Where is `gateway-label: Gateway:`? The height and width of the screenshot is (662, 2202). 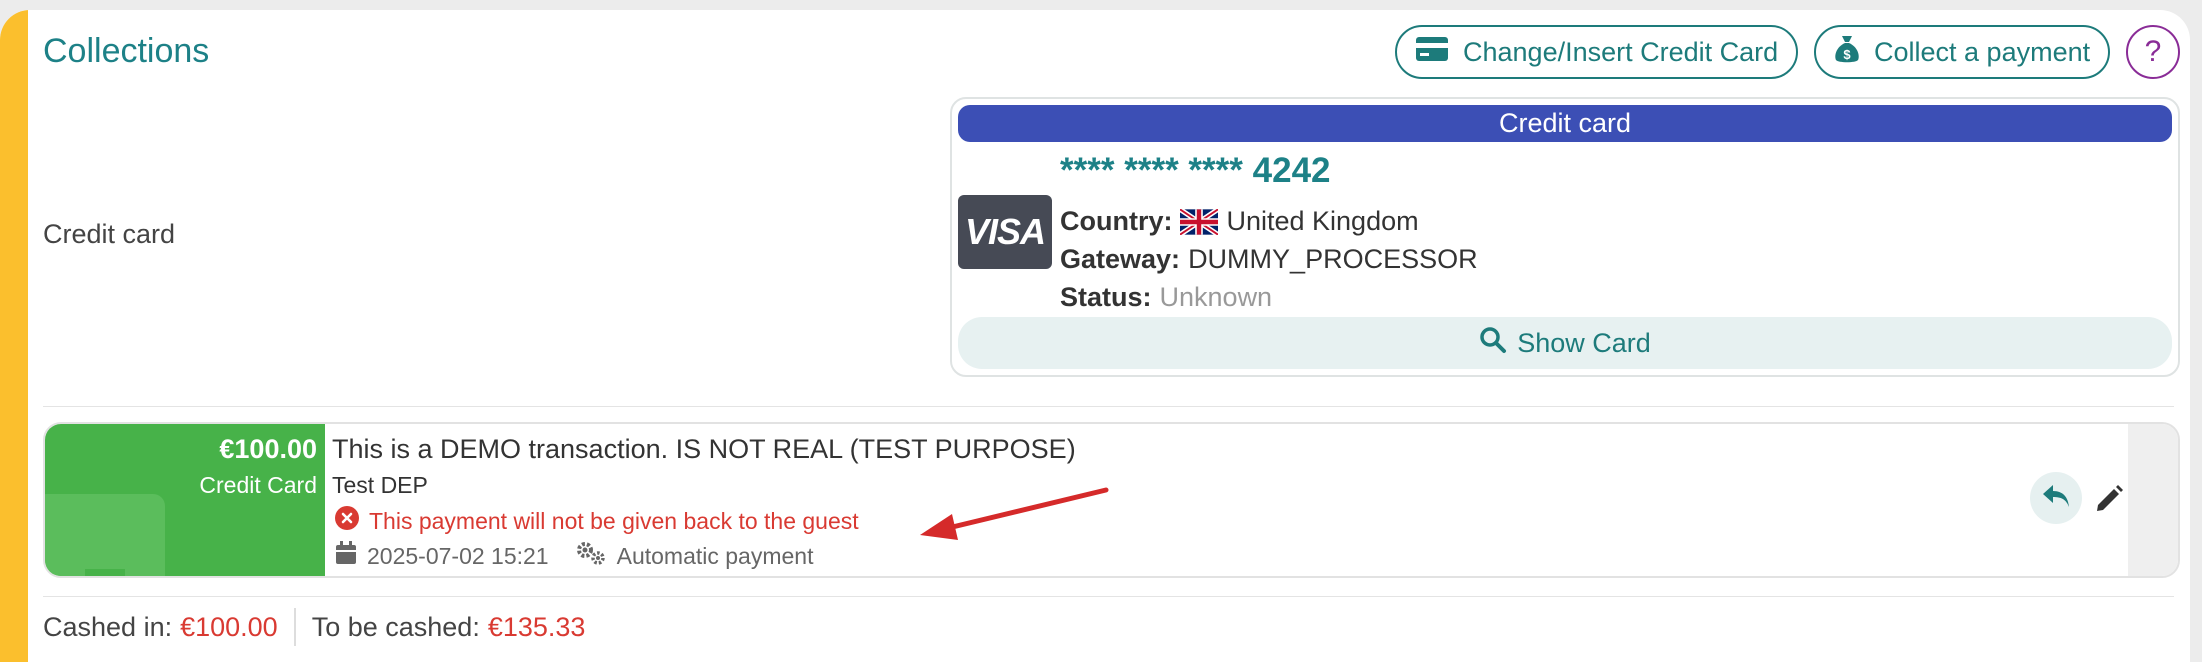 gateway-label: Gateway: is located at coordinates (1120, 259).